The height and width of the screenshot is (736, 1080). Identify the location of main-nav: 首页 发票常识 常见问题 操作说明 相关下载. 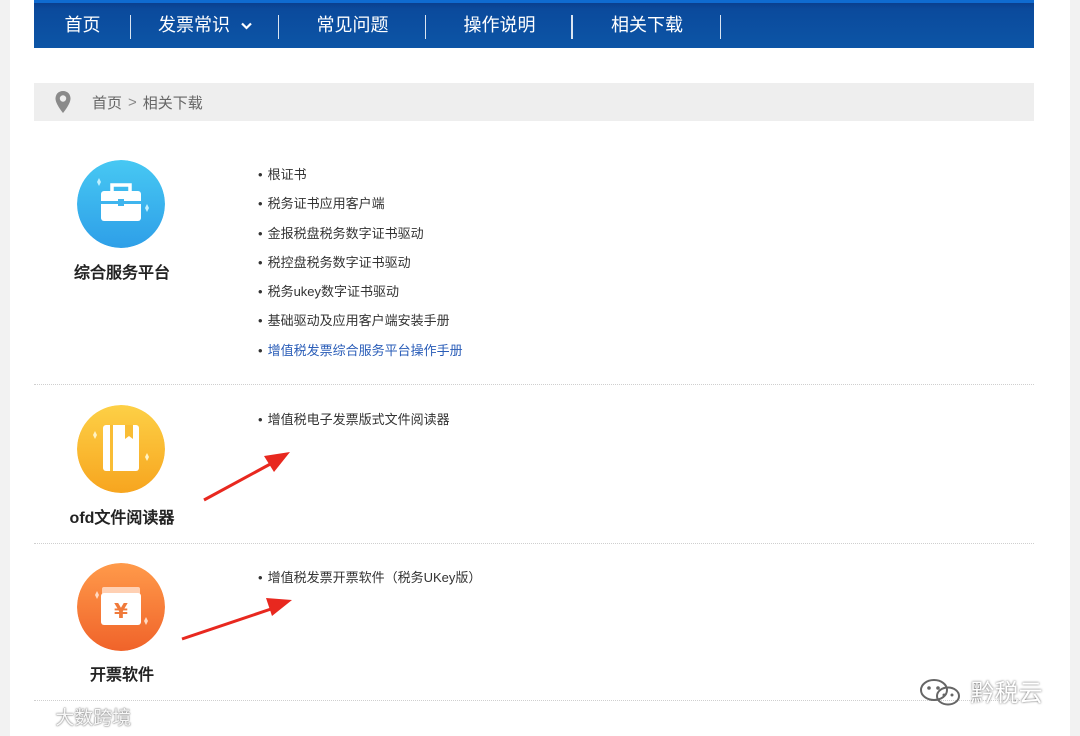
(534, 25).